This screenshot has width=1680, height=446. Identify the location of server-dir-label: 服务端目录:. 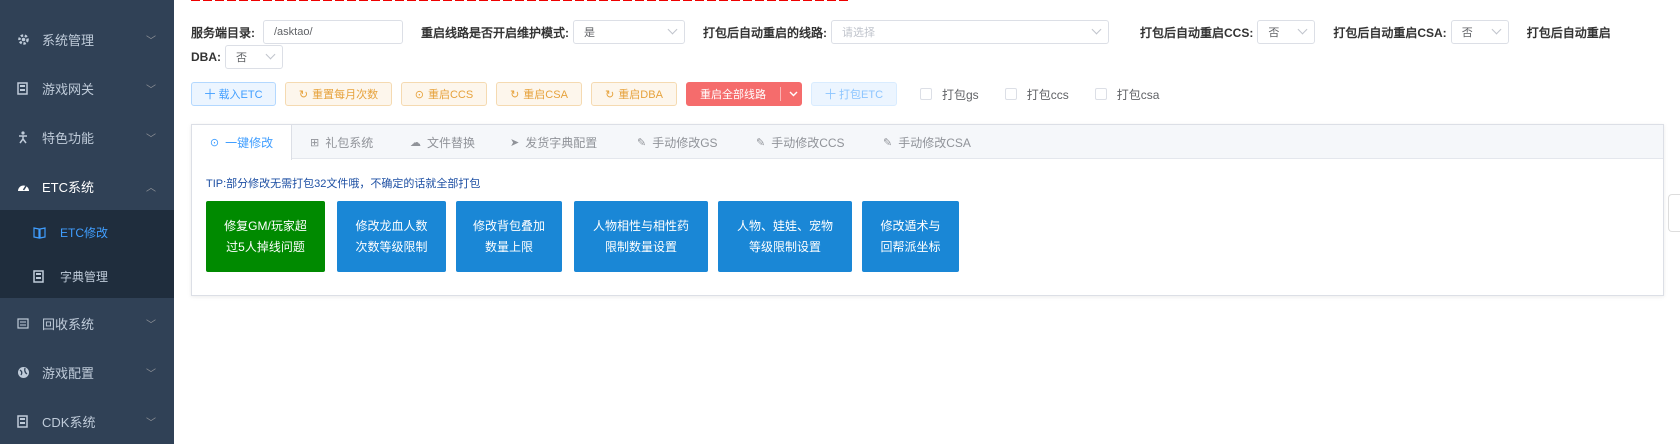
(223, 32).